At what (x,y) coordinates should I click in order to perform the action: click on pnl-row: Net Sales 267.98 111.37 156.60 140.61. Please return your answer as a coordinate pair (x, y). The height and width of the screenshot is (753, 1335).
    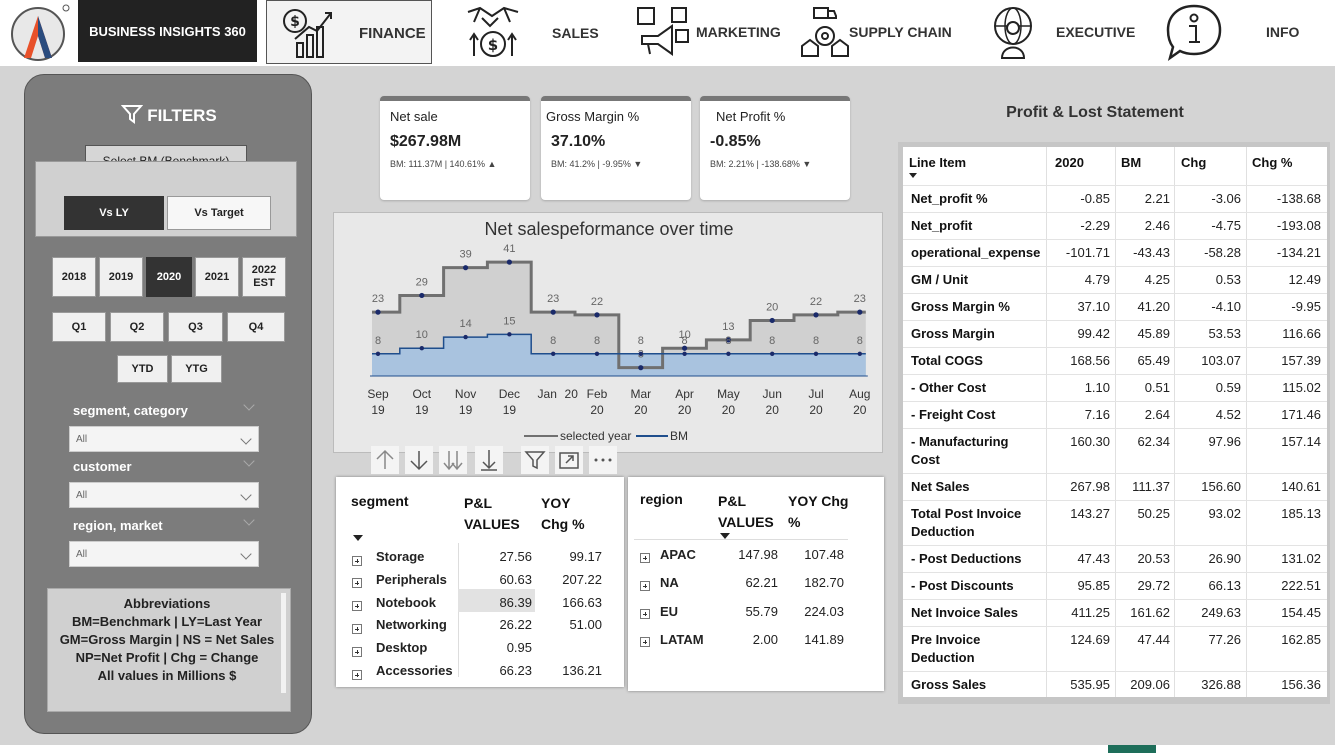
    Looking at the image, I should click on (1115, 486).